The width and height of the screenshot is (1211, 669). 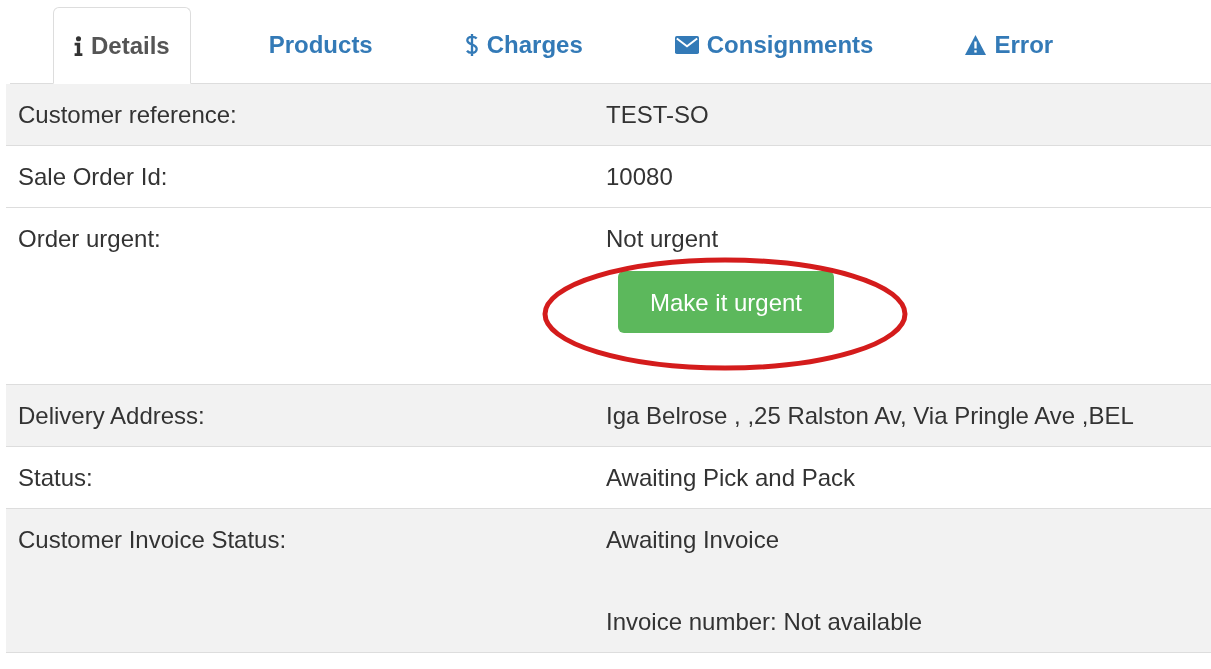 What do you see at coordinates (93, 176) in the screenshot?
I see `field-label: Sale Order Id:` at bounding box center [93, 176].